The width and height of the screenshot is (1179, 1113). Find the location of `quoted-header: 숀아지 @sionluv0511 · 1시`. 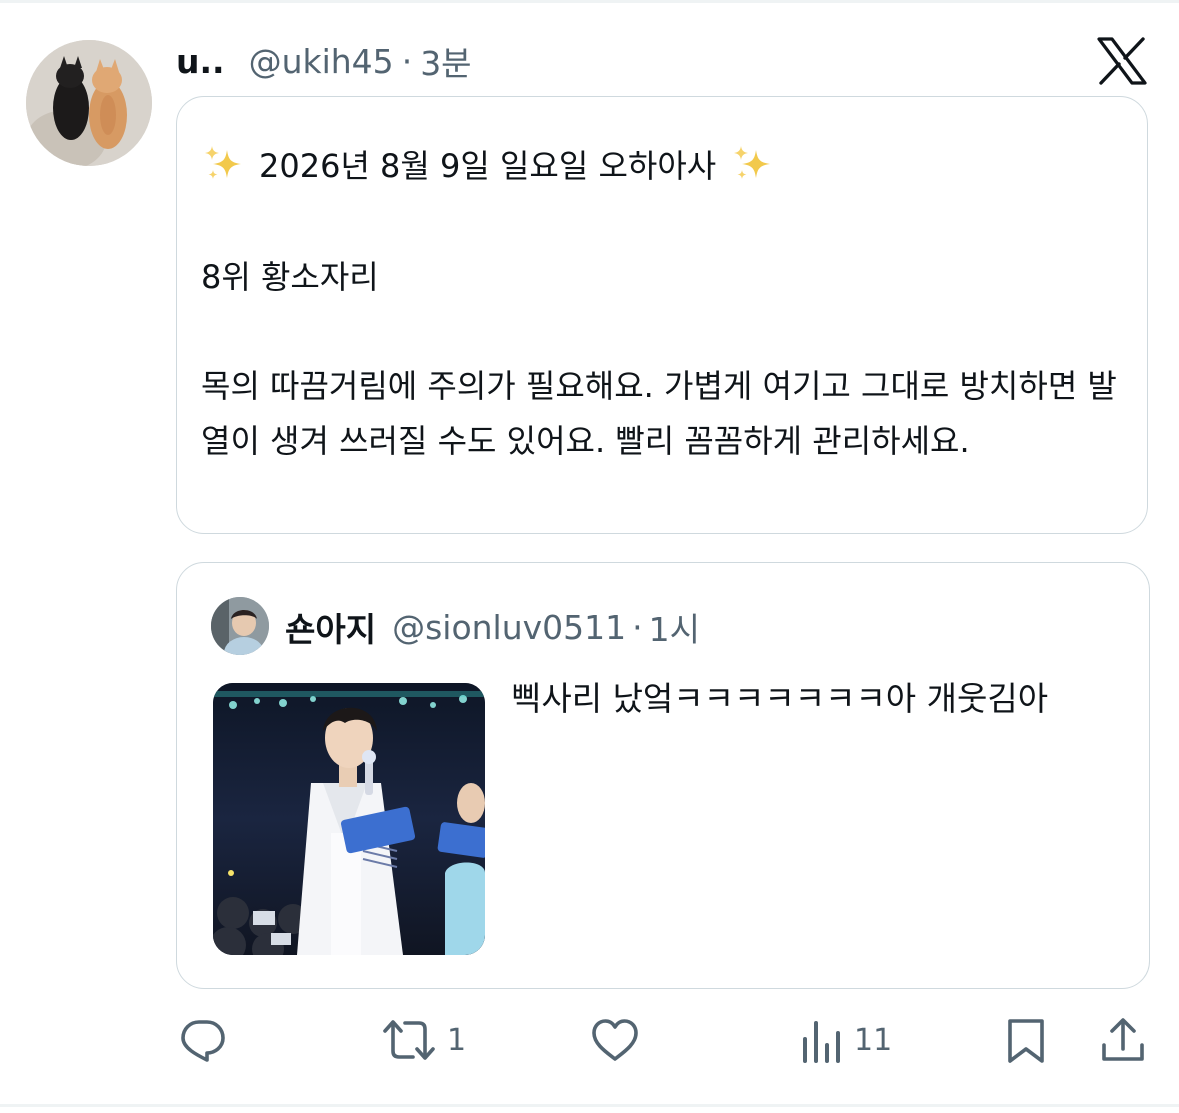

quoted-header: 숀아지 @sionluv0511 · 1시 is located at coordinates (492, 627).